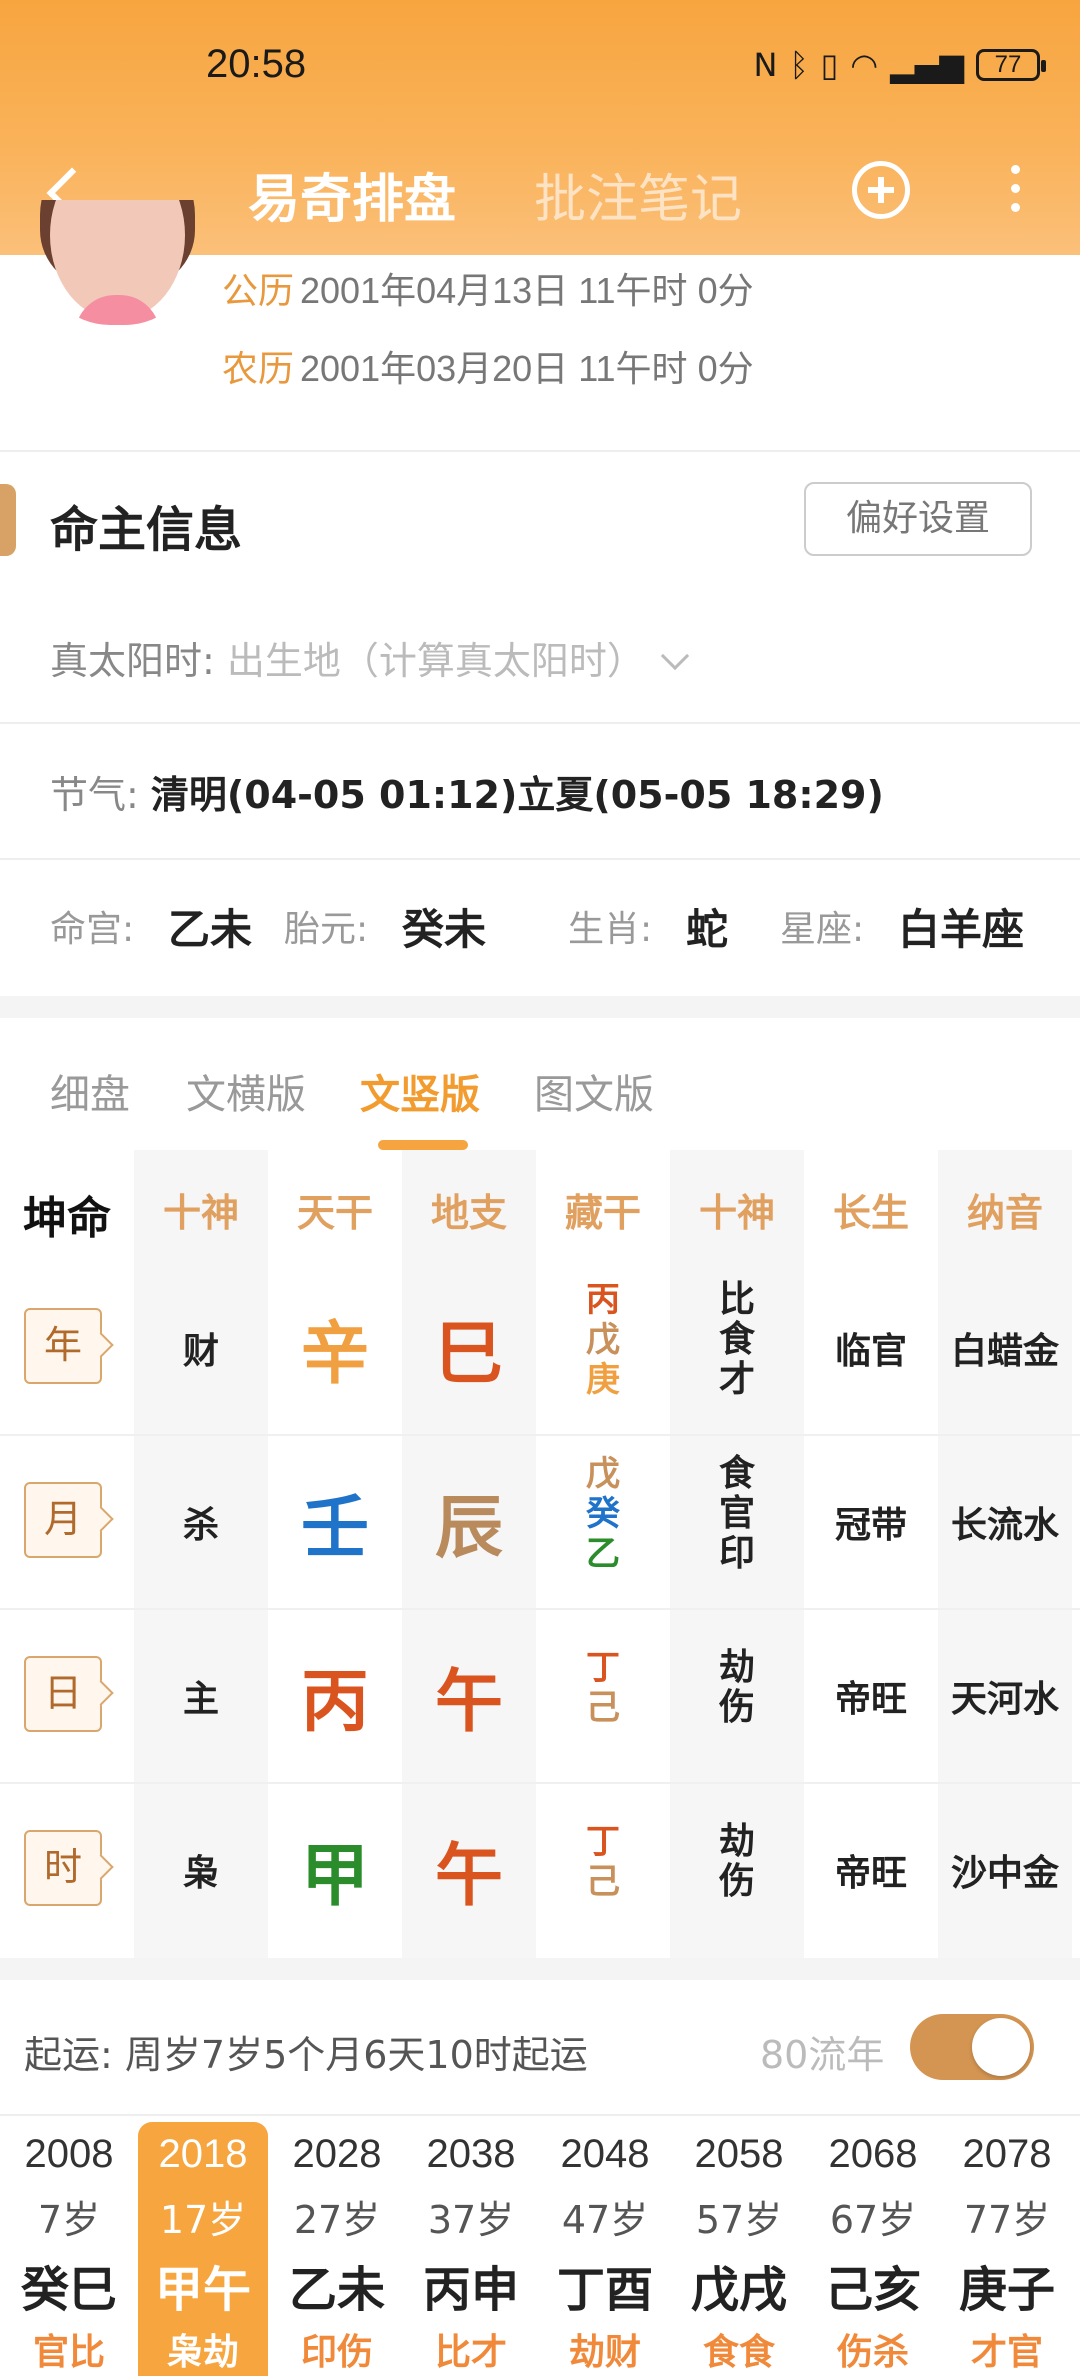 This screenshot has height=2376, width=1080. What do you see at coordinates (337, 2154) in the screenshot?
I see `dayun-year: 2028` at bounding box center [337, 2154].